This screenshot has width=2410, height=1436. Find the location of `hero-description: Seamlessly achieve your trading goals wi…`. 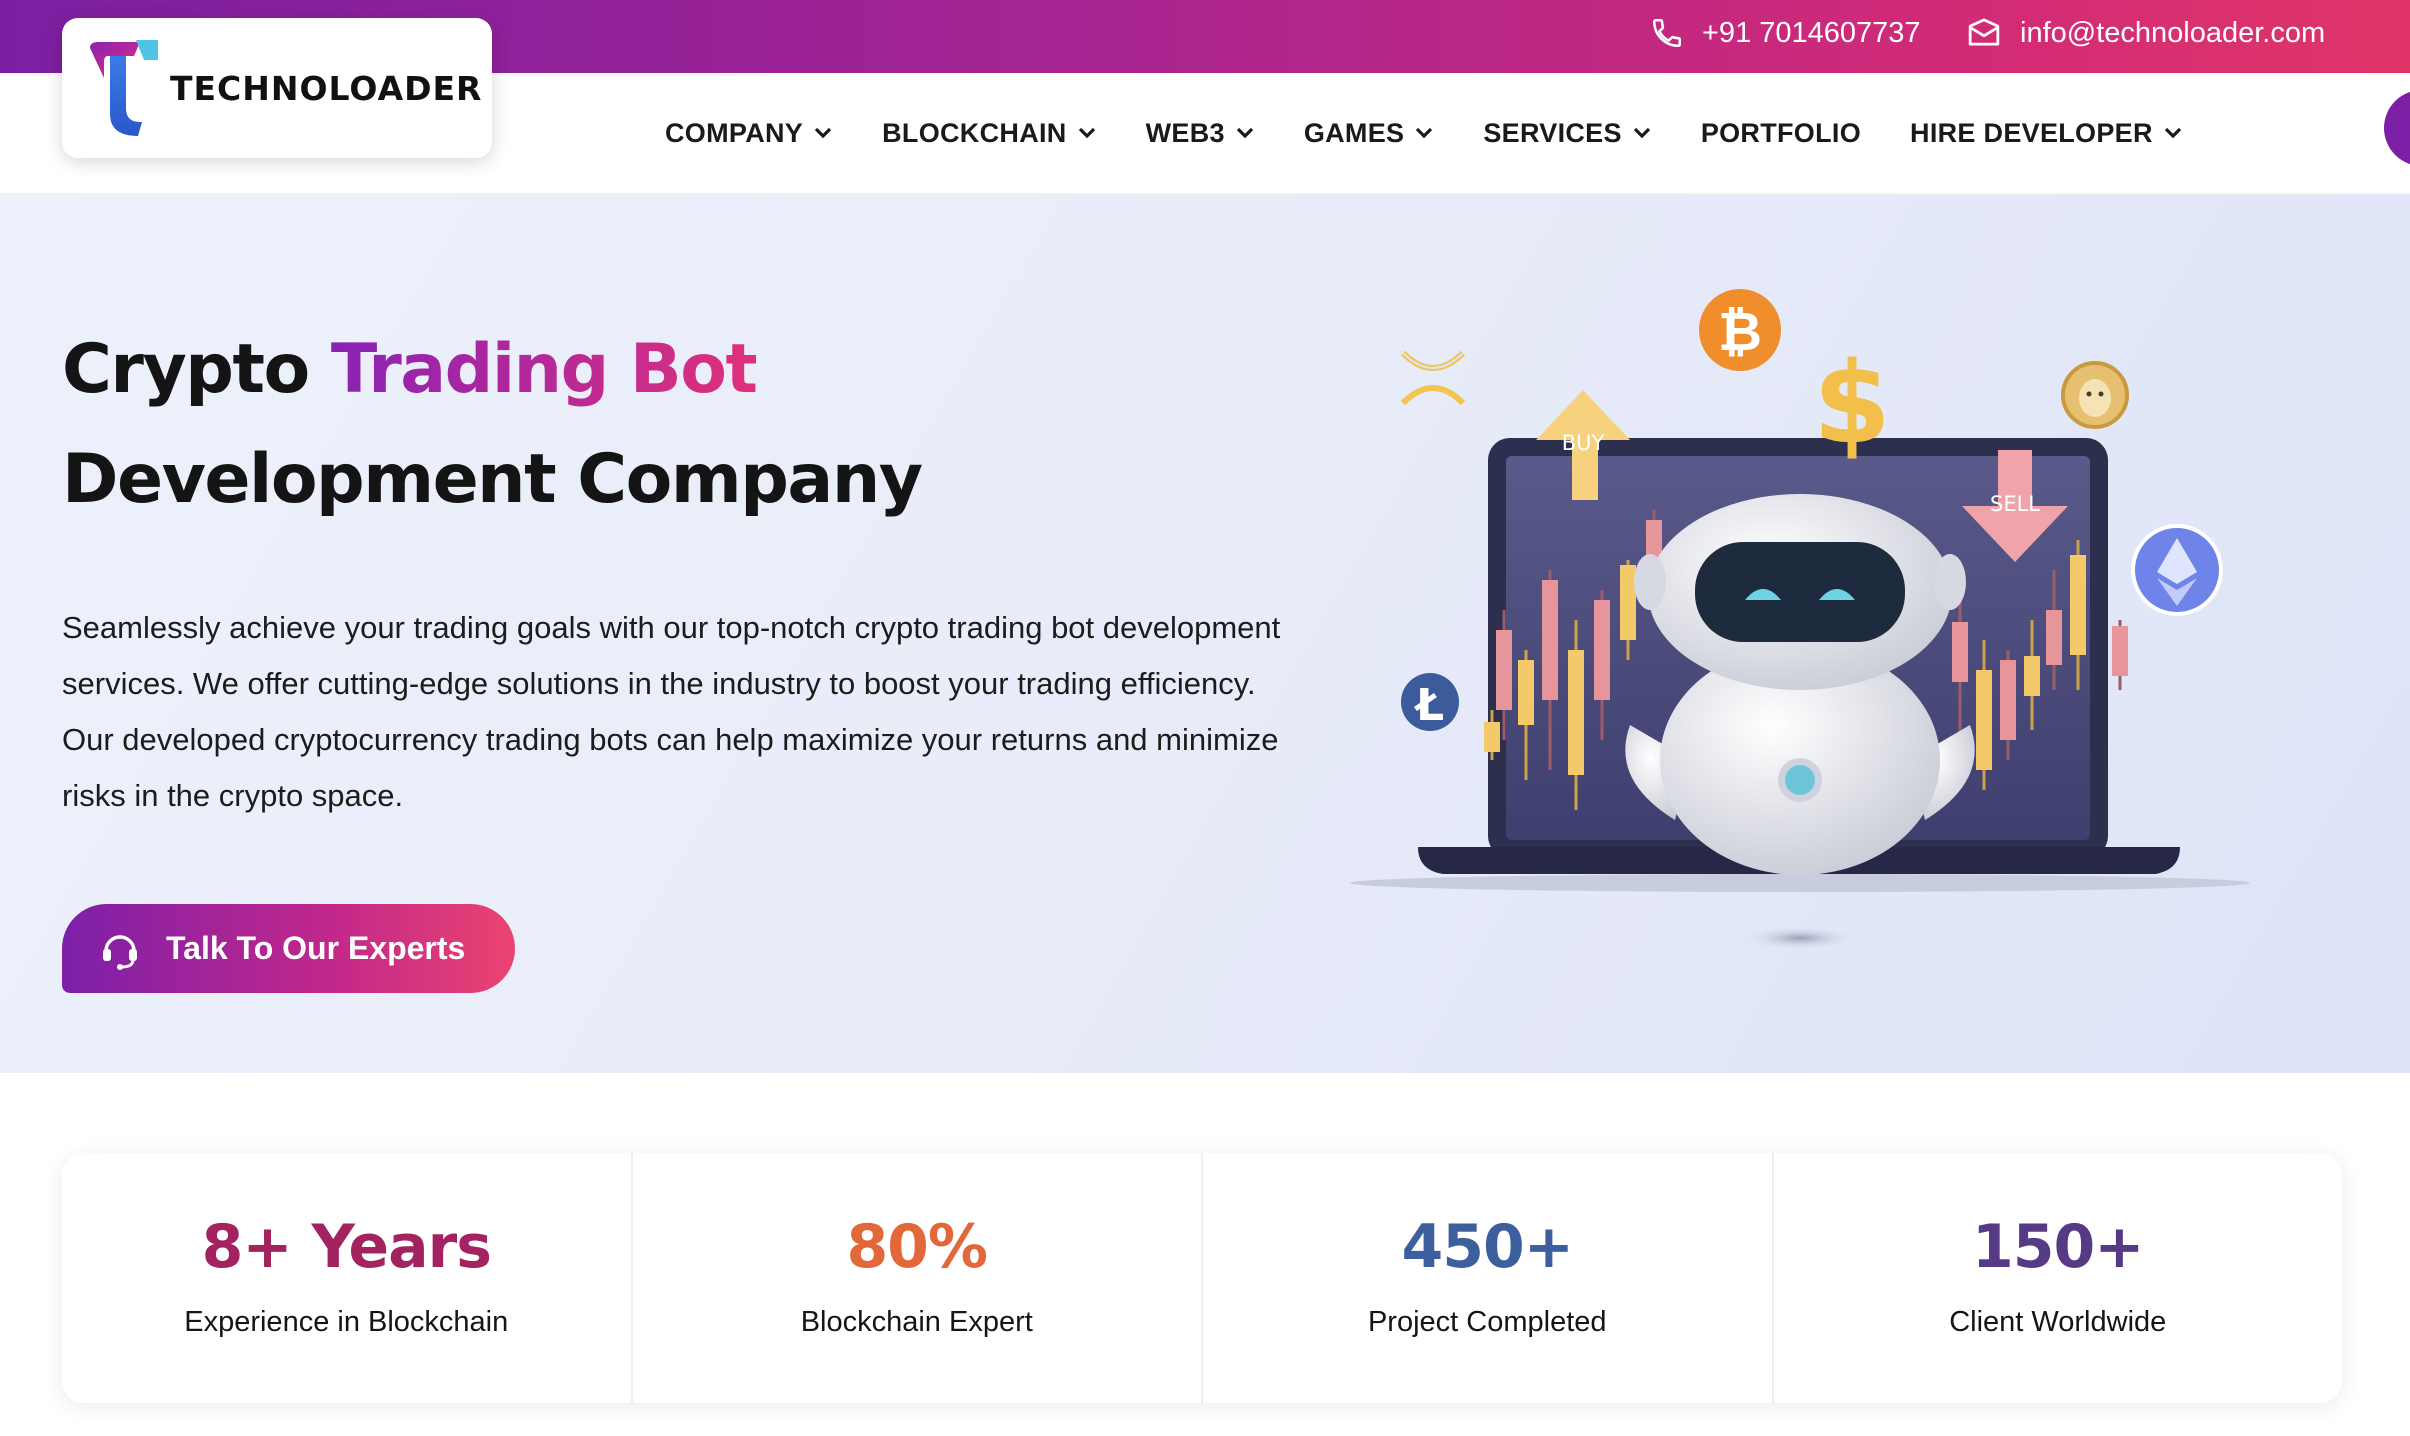

hero-description: Seamlessly achieve your trading goals wi… is located at coordinates (671, 711).